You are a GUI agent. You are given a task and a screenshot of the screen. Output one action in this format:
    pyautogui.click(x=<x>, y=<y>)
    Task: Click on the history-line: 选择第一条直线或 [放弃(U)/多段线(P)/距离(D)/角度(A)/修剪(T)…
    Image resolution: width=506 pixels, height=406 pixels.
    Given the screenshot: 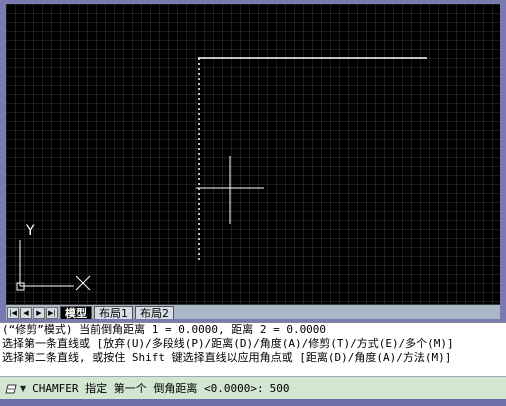 What is the action you would take?
    pyautogui.click(x=228, y=343)
    